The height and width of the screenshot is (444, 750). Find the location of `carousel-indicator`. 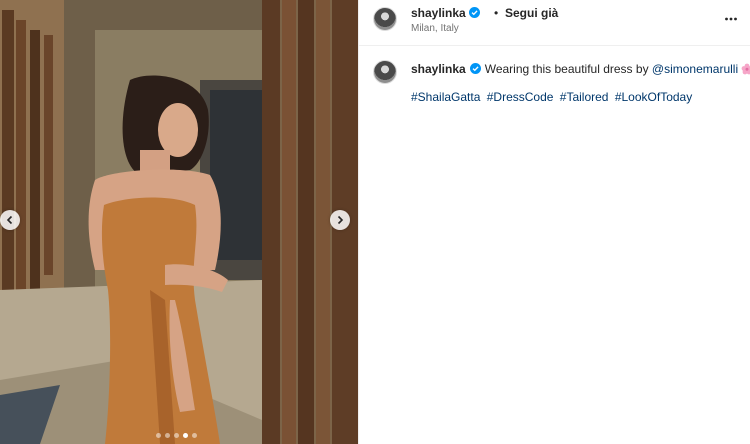

carousel-indicator is located at coordinates (176, 435).